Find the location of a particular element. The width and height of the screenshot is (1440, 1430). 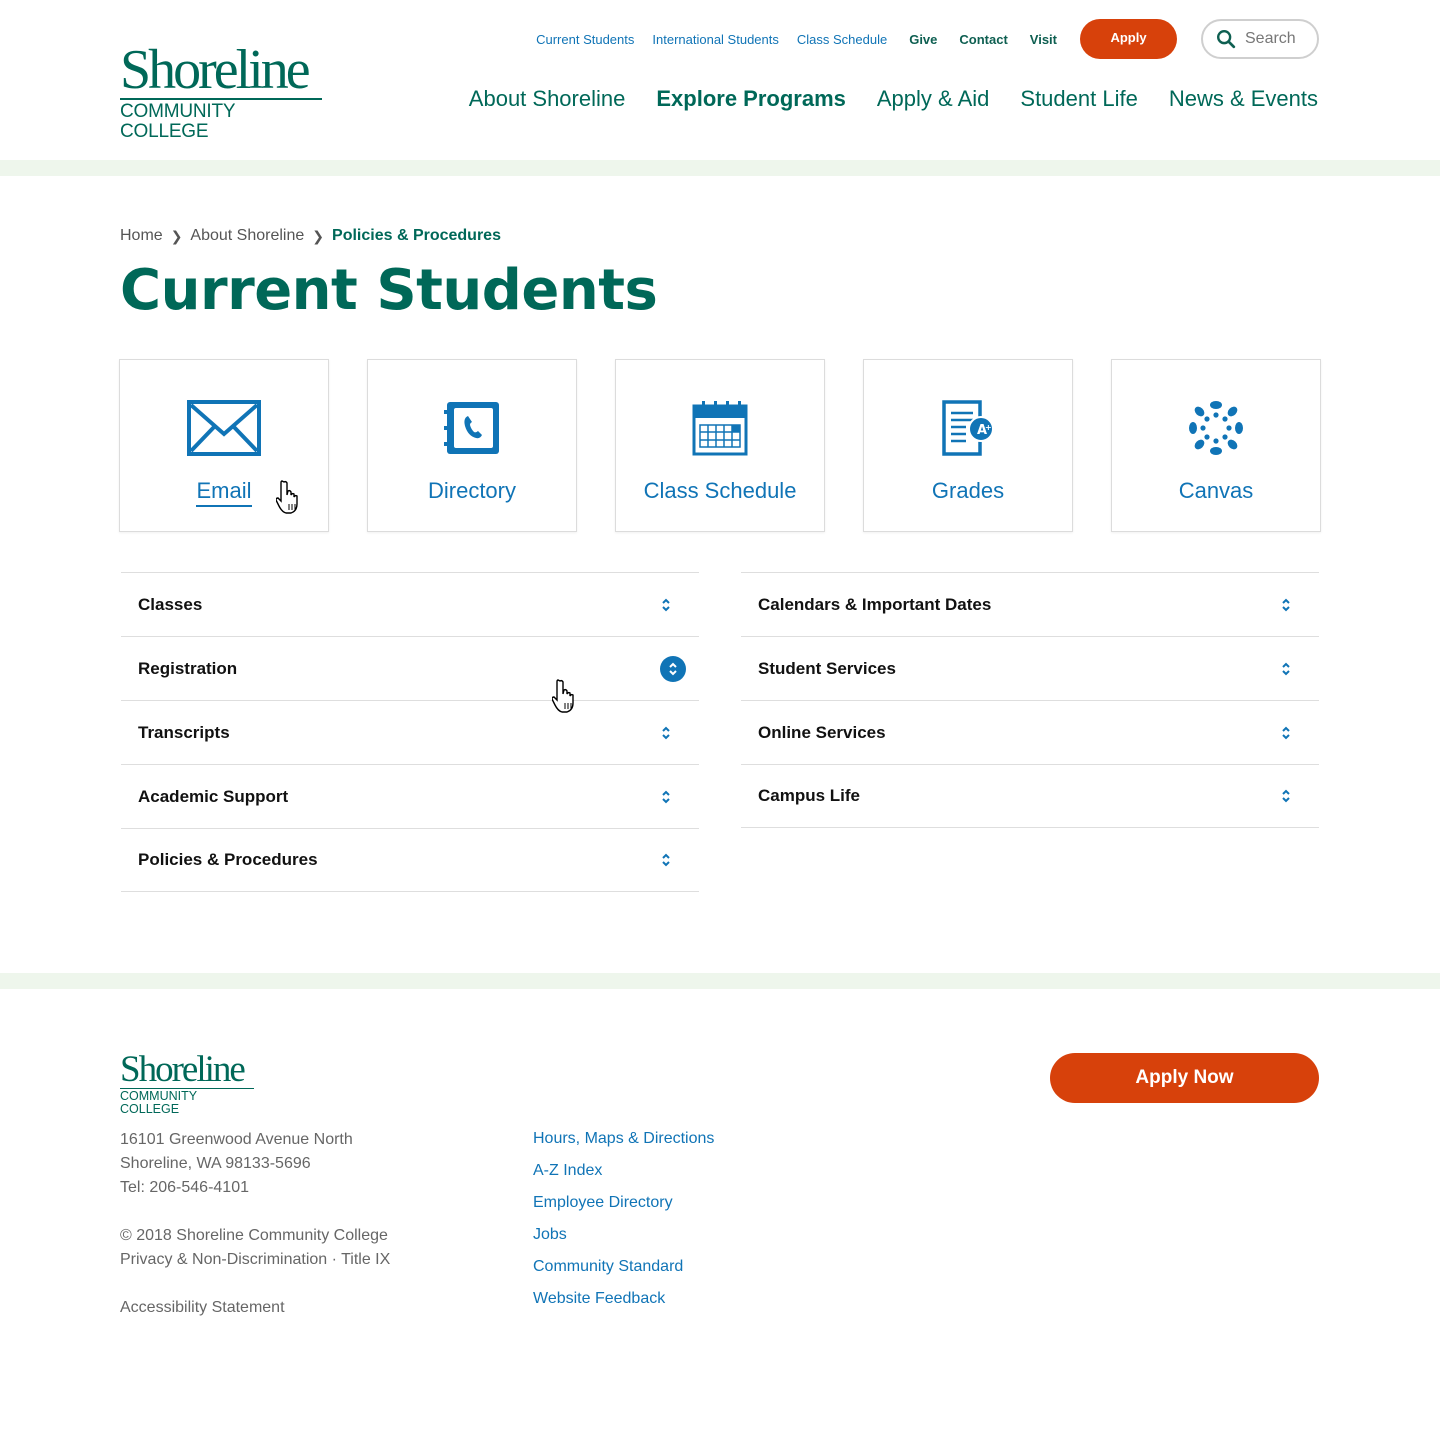

search-box is located at coordinates (1260, 39).